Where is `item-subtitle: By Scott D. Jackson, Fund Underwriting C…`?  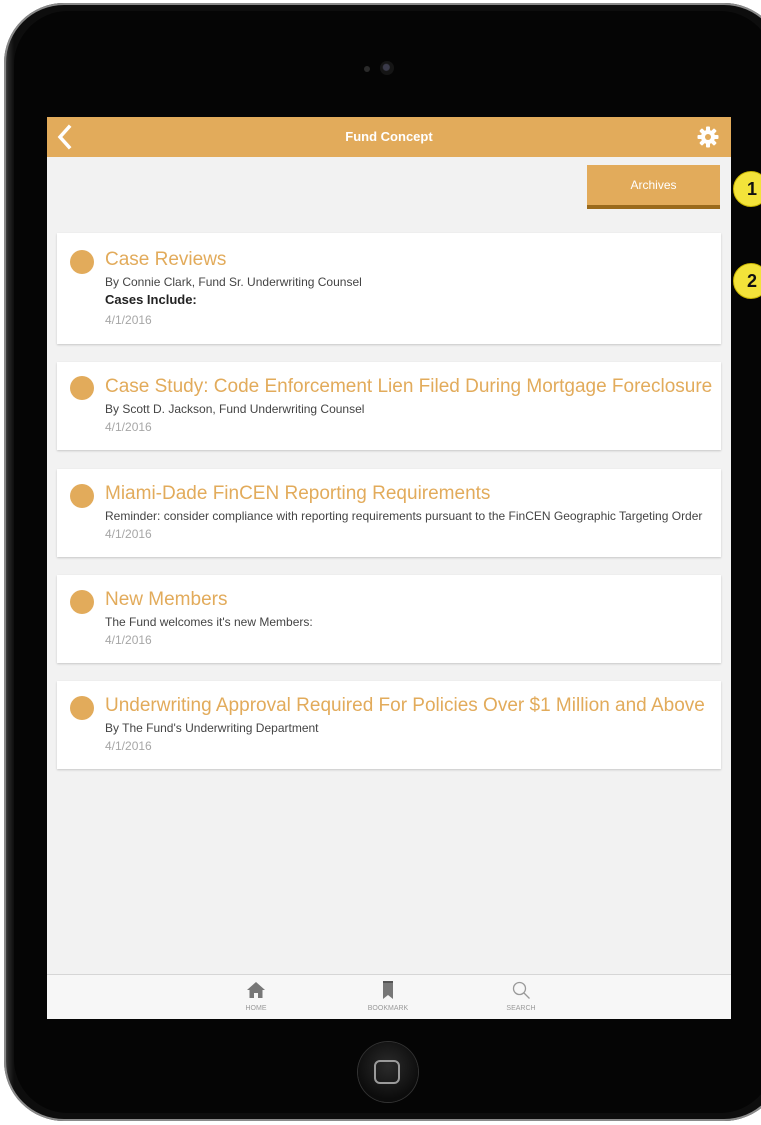 item-subtitle: By Scott D. Jackson, Fund Underwriting C… is located at coordinates (235, 409).